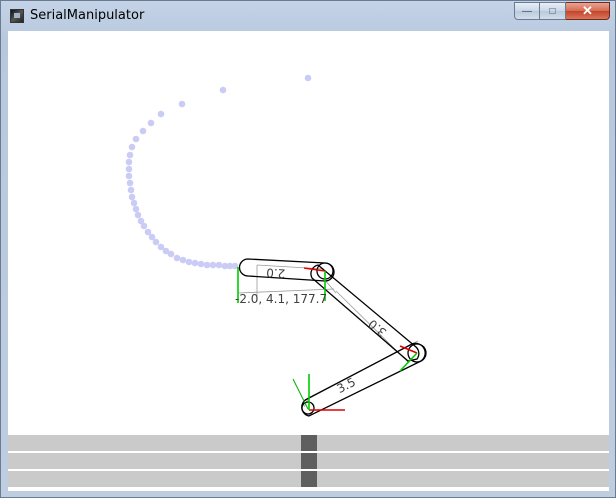  Describe the element at coordinates (378, 328) in the screenshot. I see `link-2-length-label: 3.0` at that location.